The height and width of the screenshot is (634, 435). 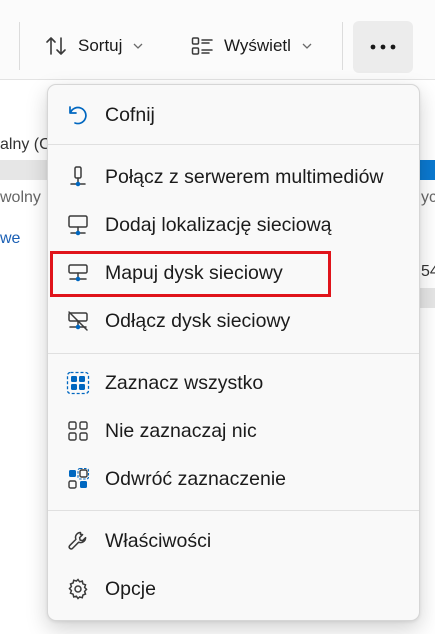 I want to click on view-label: Wyświetl, so click(x=257, y=45).